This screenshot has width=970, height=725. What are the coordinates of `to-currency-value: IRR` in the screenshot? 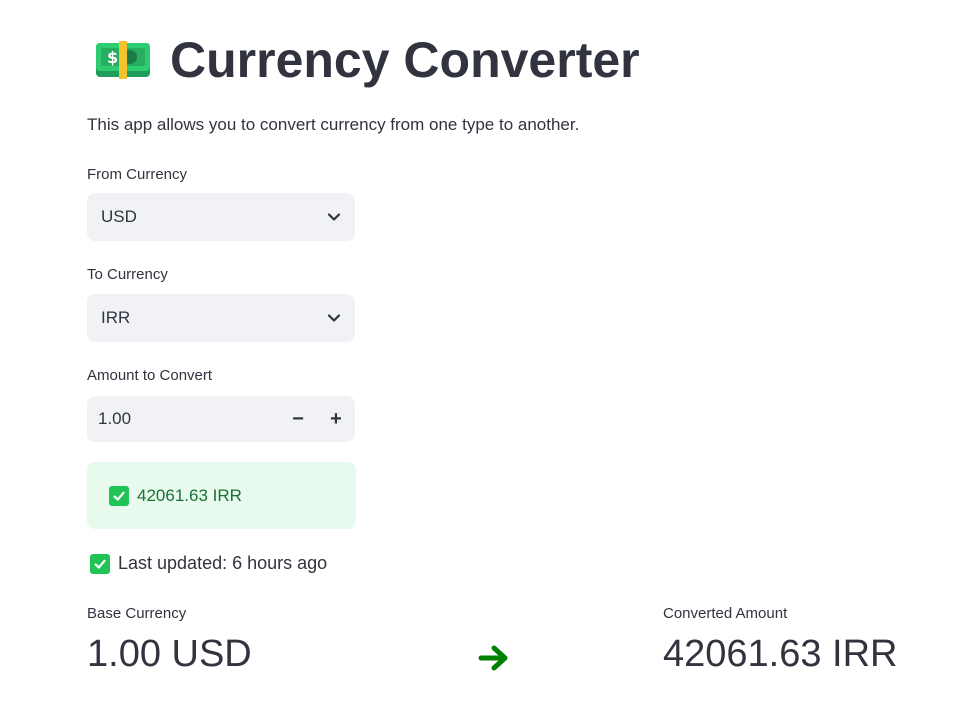 It's located at (116, 317).